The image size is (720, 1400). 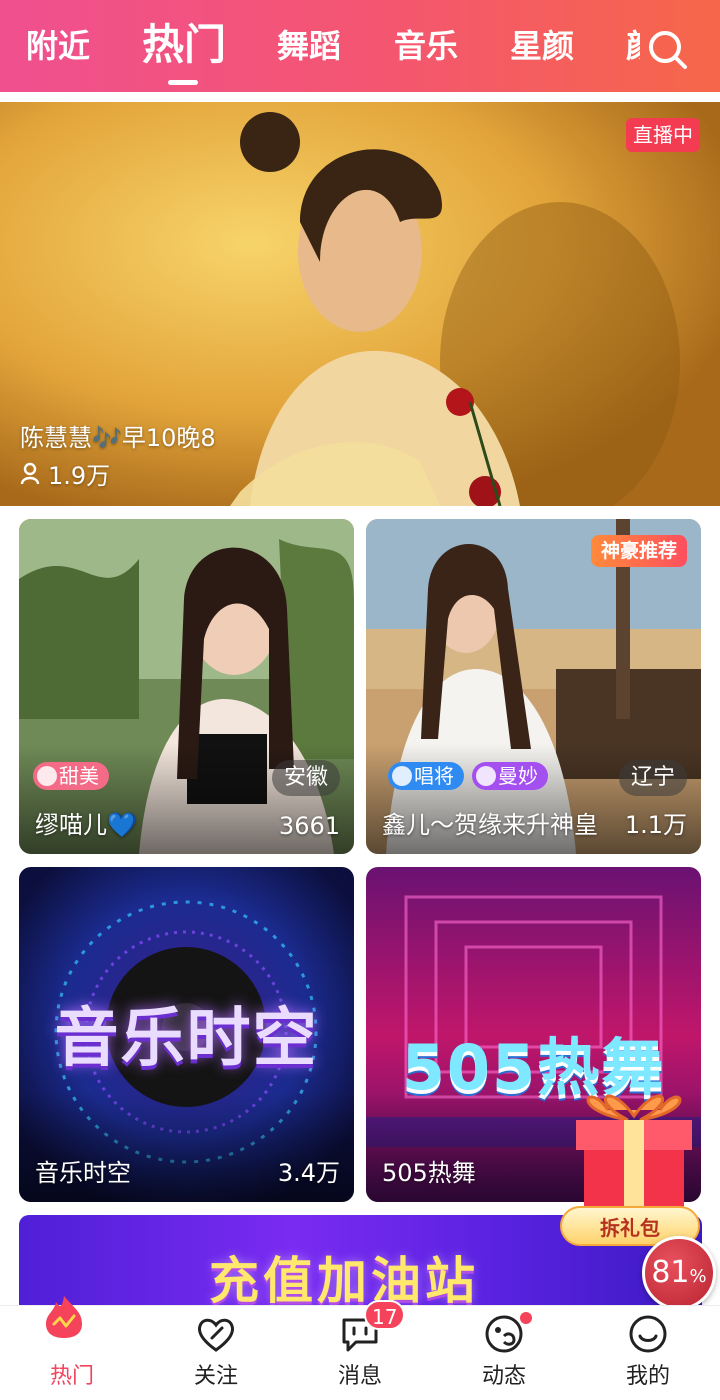 I want to click on tab-dance: 舞蹈, so click(x=309, y=46).